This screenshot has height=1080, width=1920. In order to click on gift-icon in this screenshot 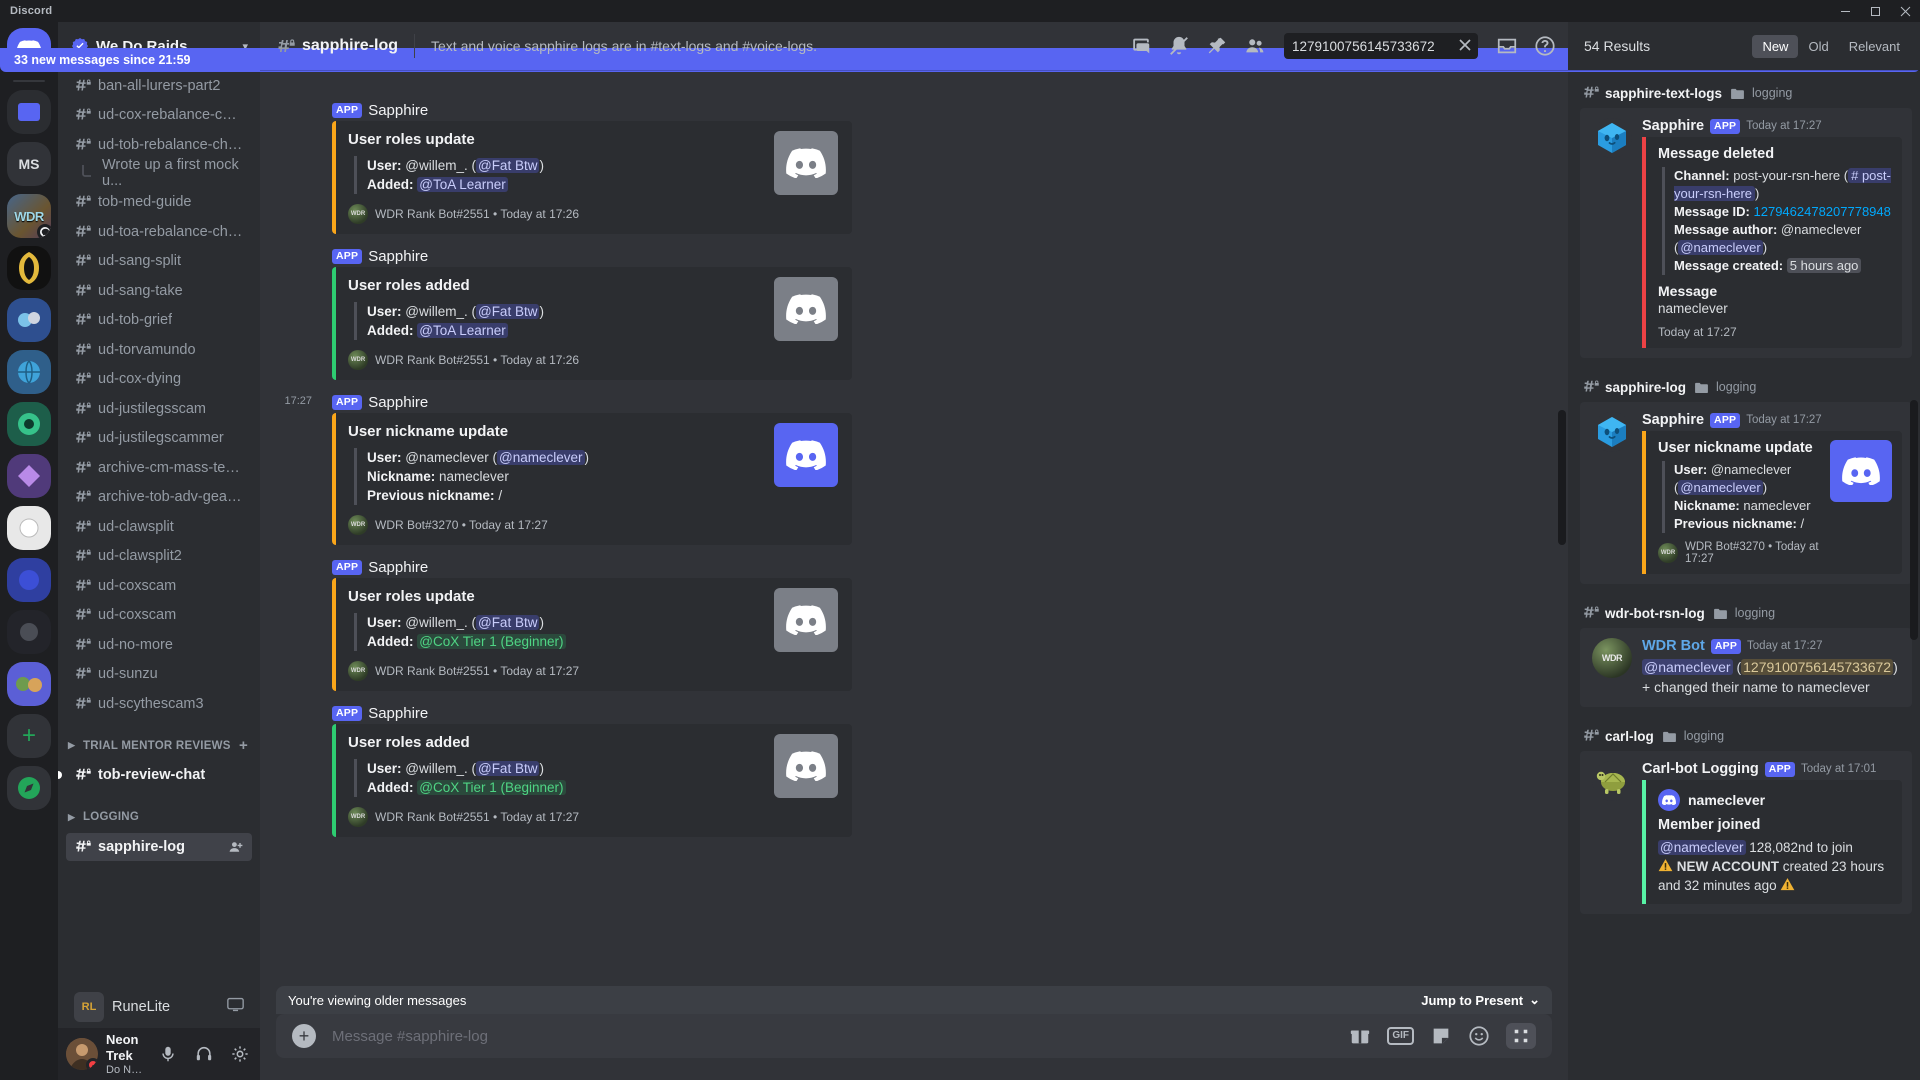, I will do `click(1360, 1036)`.